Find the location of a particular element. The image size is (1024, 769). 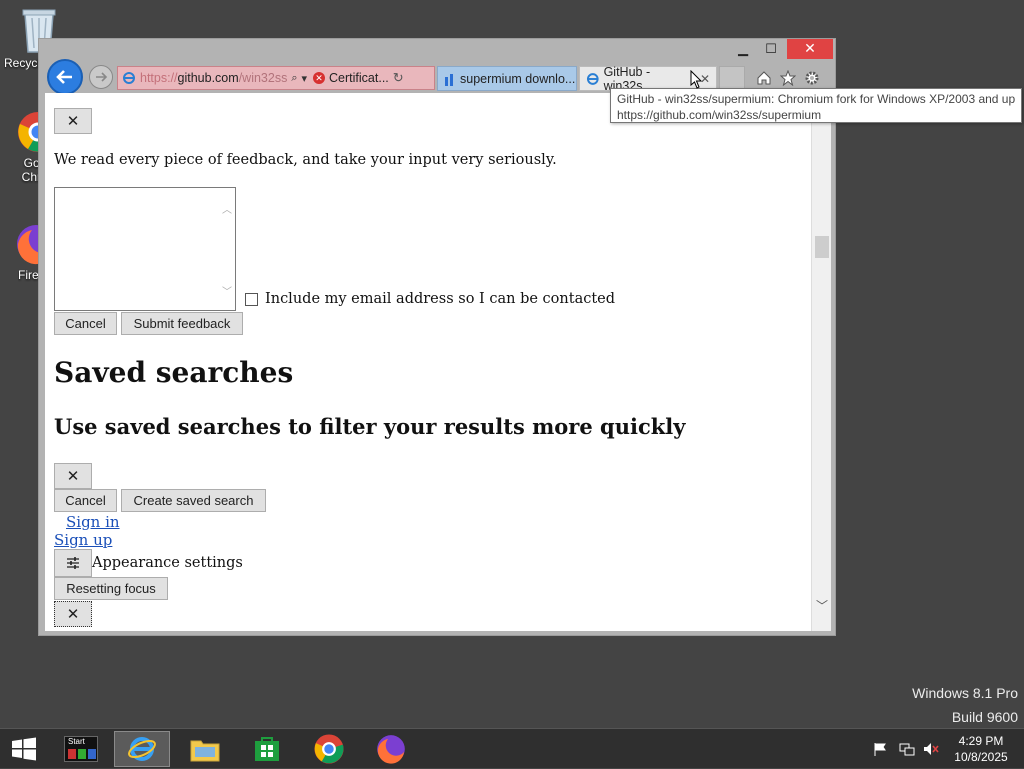

appearance-settings-button is located at coordinates (73, 563).